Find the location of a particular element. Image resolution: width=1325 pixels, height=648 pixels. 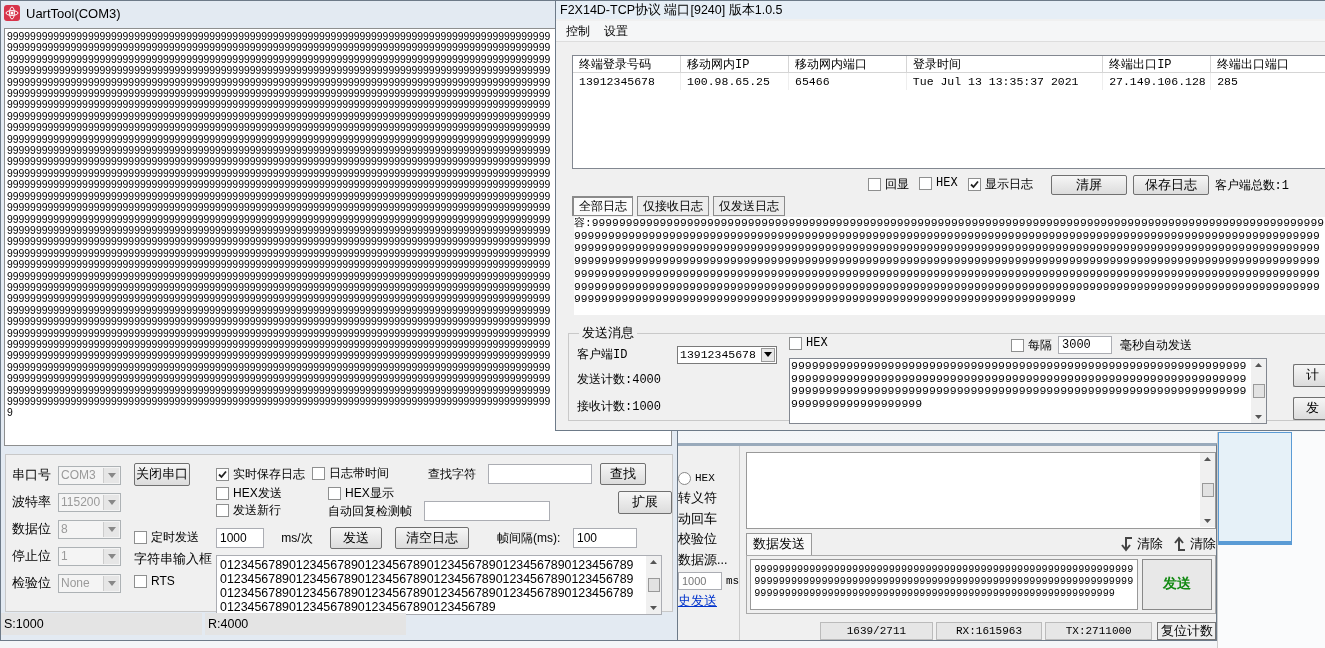

status-cell: TX:2711000 is located at coordinates (1099, 631).